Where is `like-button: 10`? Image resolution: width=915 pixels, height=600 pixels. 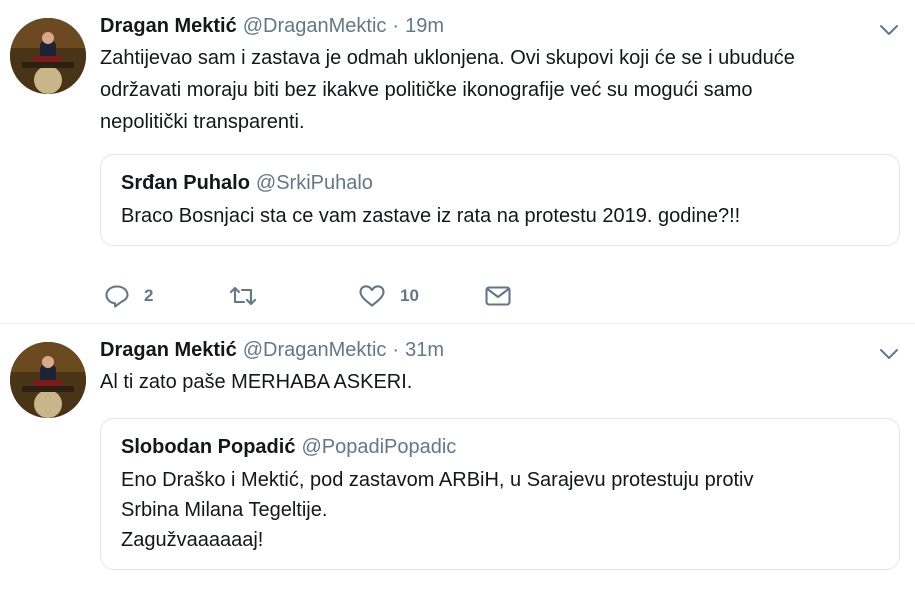
like-button: 10 is located at coordinates (421, 296).